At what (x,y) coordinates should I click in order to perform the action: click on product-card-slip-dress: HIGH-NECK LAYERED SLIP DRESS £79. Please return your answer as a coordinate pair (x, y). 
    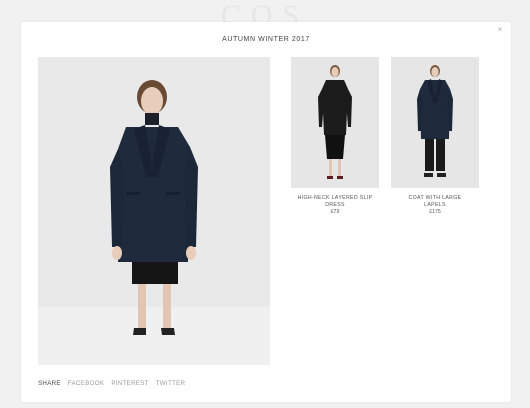
    Looking at the image, I should click on (335, 136).